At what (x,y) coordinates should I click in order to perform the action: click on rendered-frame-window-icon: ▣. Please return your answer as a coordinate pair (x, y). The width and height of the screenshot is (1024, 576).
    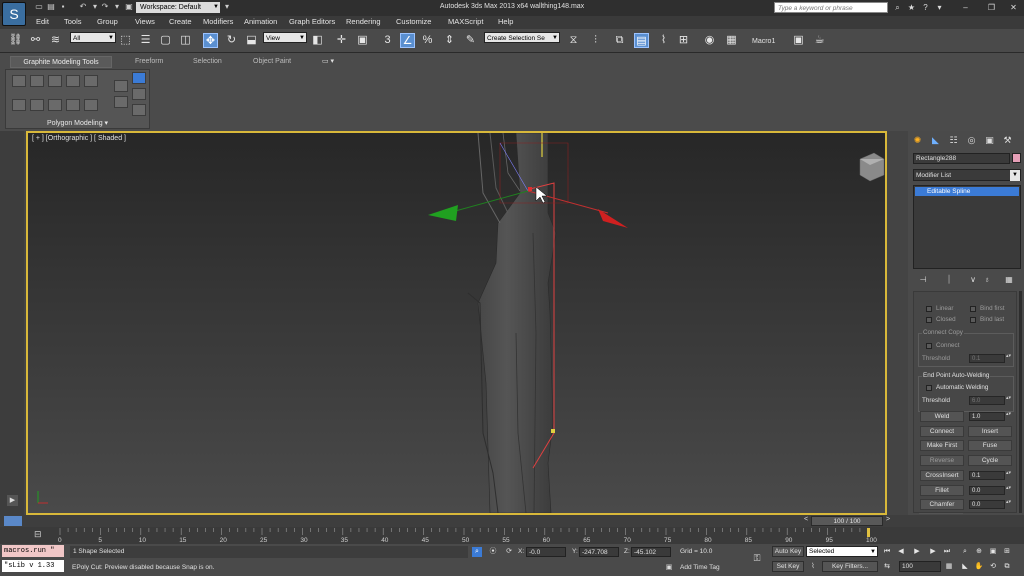
    Looking at the image, I should click on (798, 40).